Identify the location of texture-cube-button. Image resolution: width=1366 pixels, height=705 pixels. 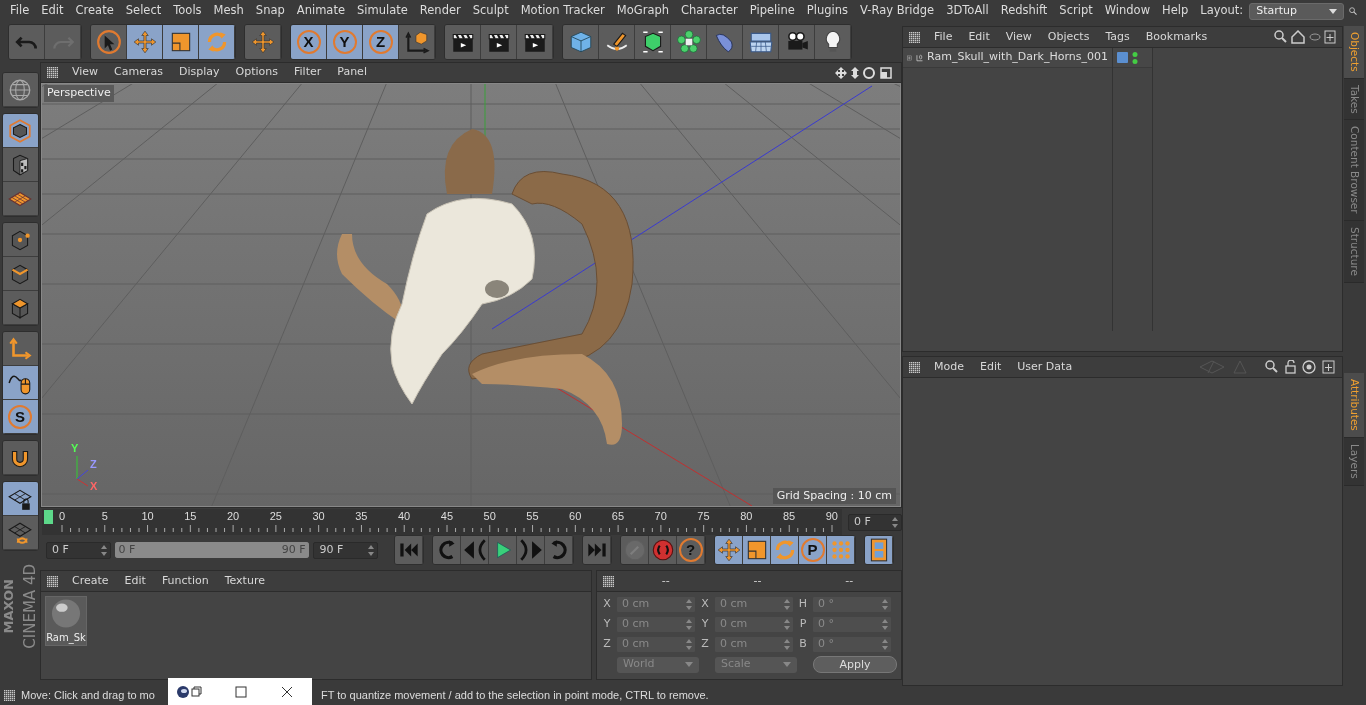
(20, 165).